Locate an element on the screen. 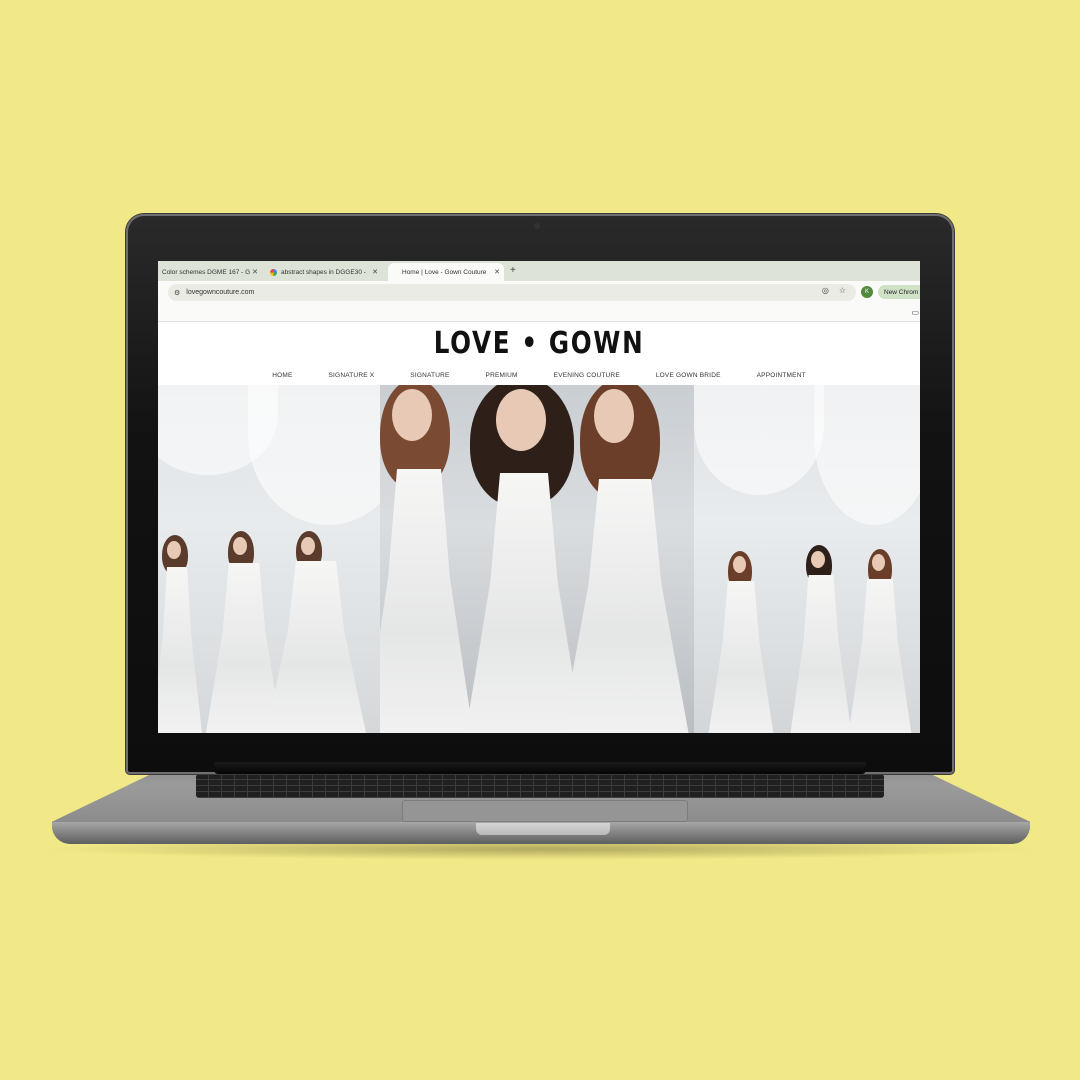 The width and height of the screenshot is (1080, 1080). url-text: lovegowncouture.com is located at coordinates (220, 292).